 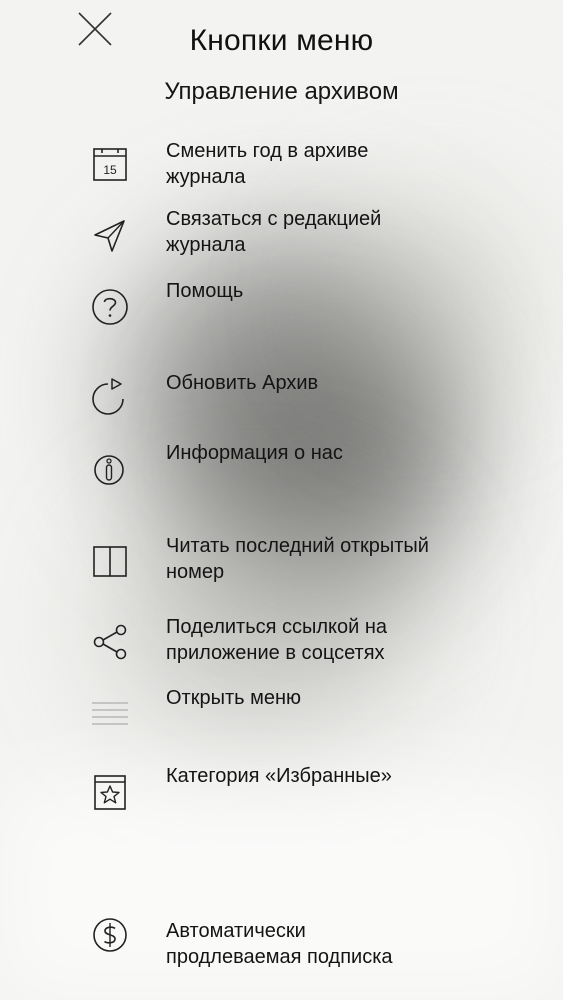 I want to click on menu-item-subscription: Автоматически продлеваемая подписка, so click(x=295, y=944).